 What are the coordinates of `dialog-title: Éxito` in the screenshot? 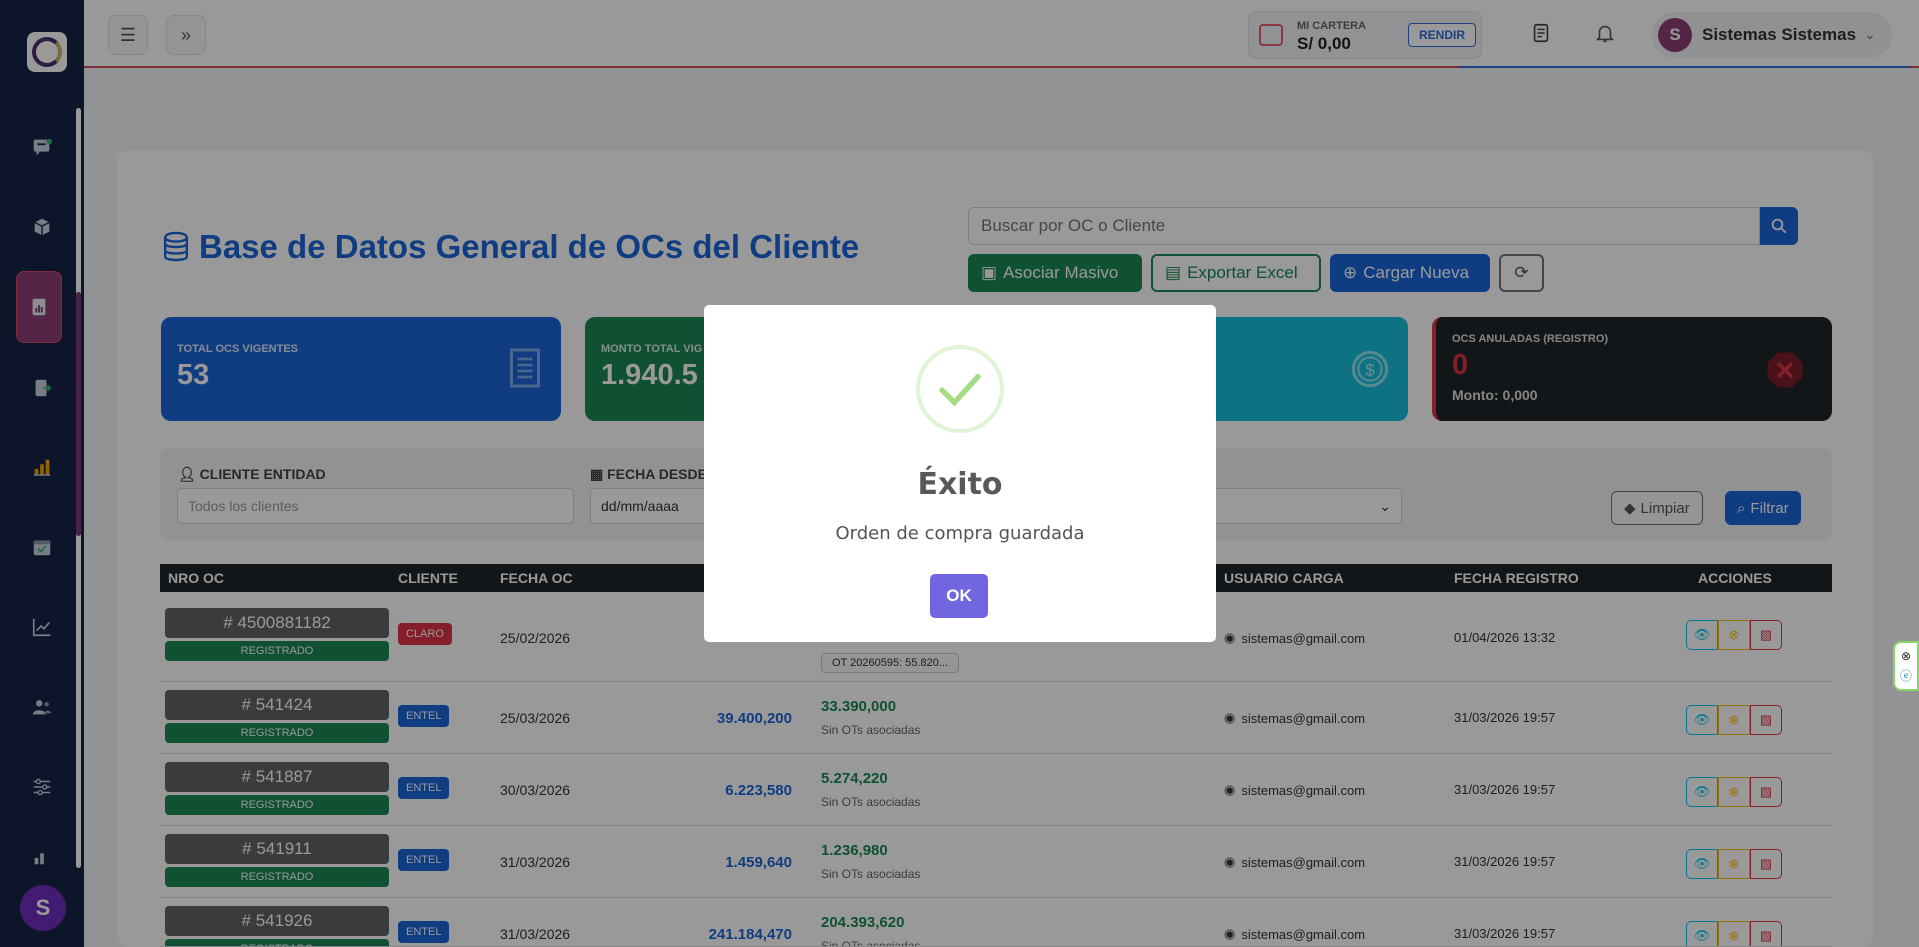 It's located at (960, 484).